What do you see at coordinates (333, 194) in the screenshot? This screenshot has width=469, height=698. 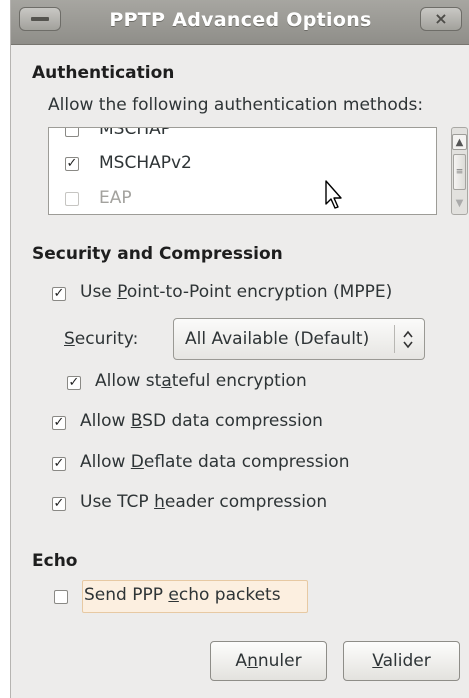 I see `mouse-pointer-icon` at bounding box center [333, 194].